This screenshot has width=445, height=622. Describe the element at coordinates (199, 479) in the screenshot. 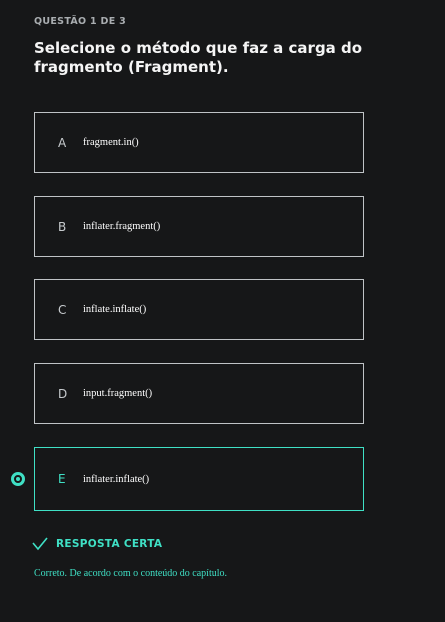

I see `option-e: E inflater.inflate()` at that location.